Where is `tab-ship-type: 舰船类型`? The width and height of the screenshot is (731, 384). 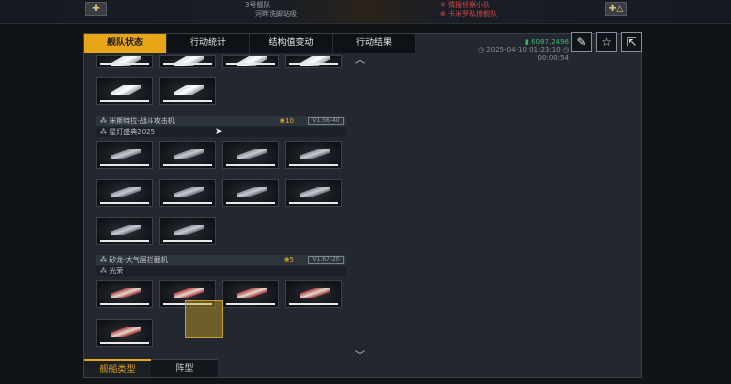 tab-ship-type: 舰船类型 is located at coordinates (117, 368).